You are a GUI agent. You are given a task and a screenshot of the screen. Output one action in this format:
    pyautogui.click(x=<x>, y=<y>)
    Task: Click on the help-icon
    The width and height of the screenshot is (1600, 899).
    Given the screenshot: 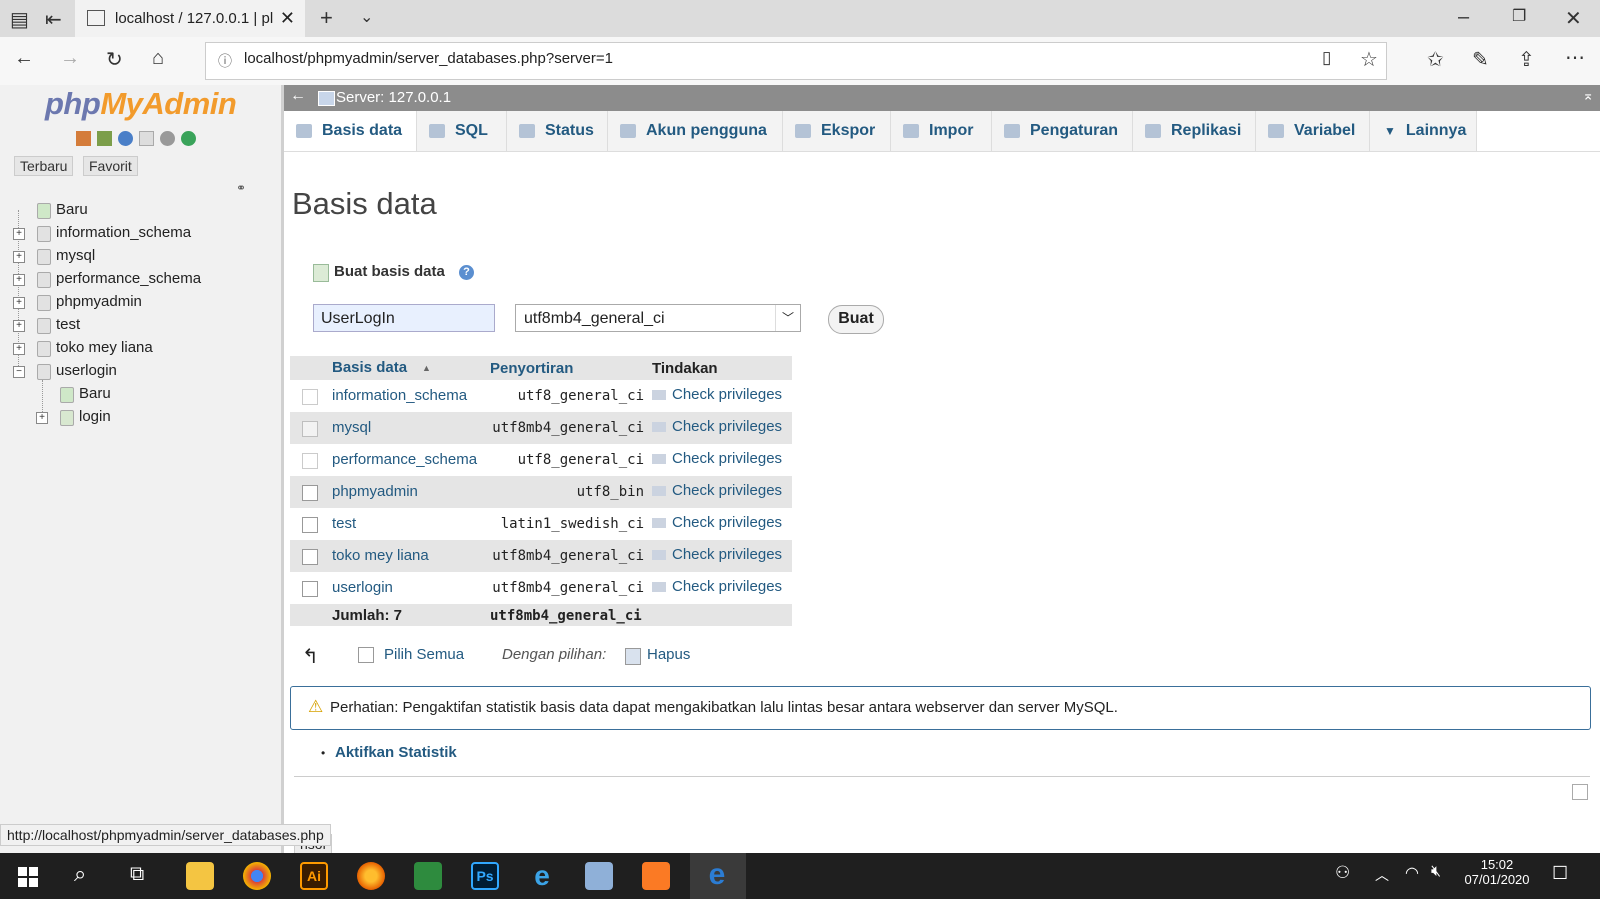 What is the action you would take?
    pyautogui.click(x=125, y=138)
    